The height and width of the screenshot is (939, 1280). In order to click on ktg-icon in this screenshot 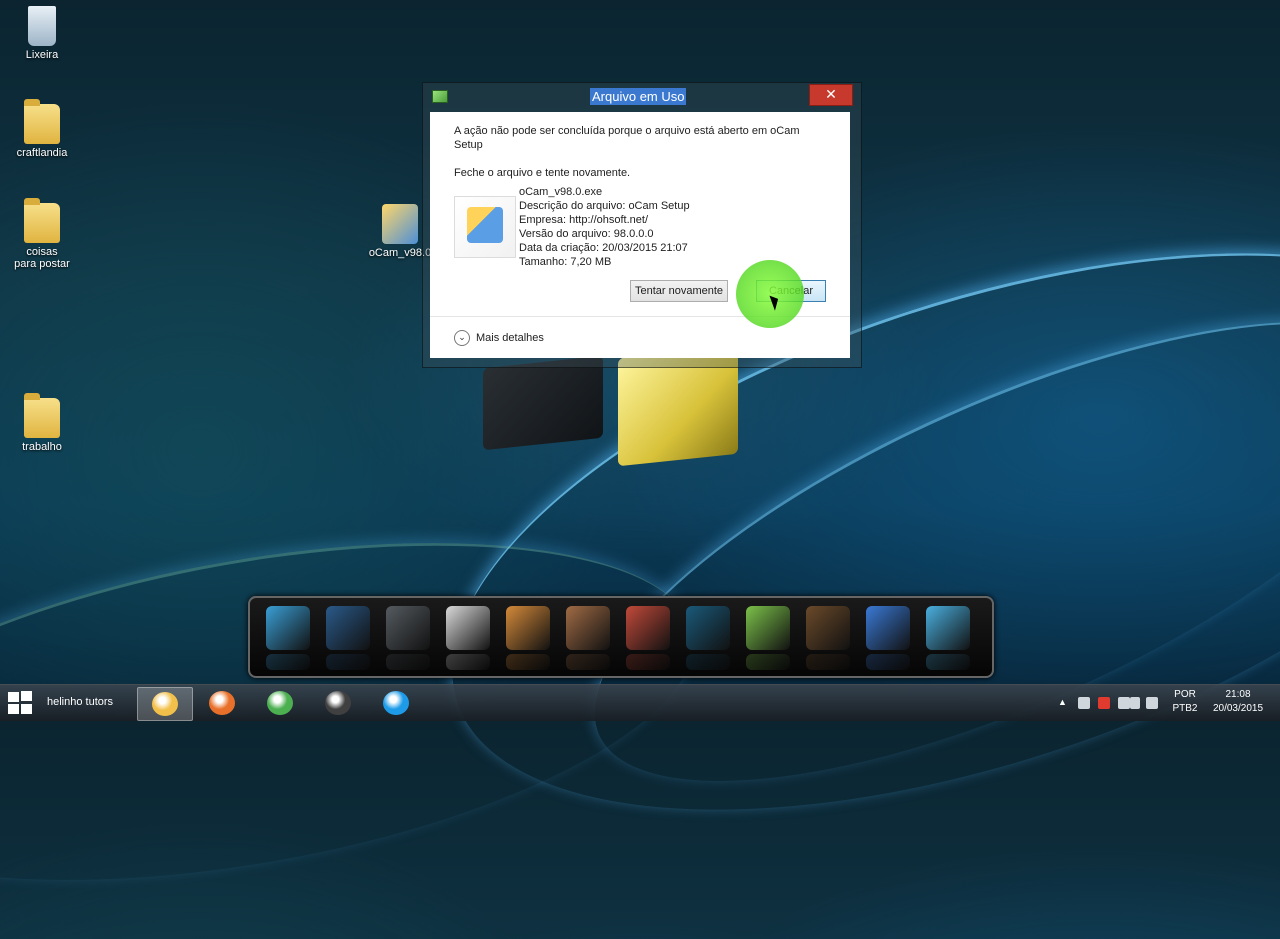, I will do `click(648, 638)`.